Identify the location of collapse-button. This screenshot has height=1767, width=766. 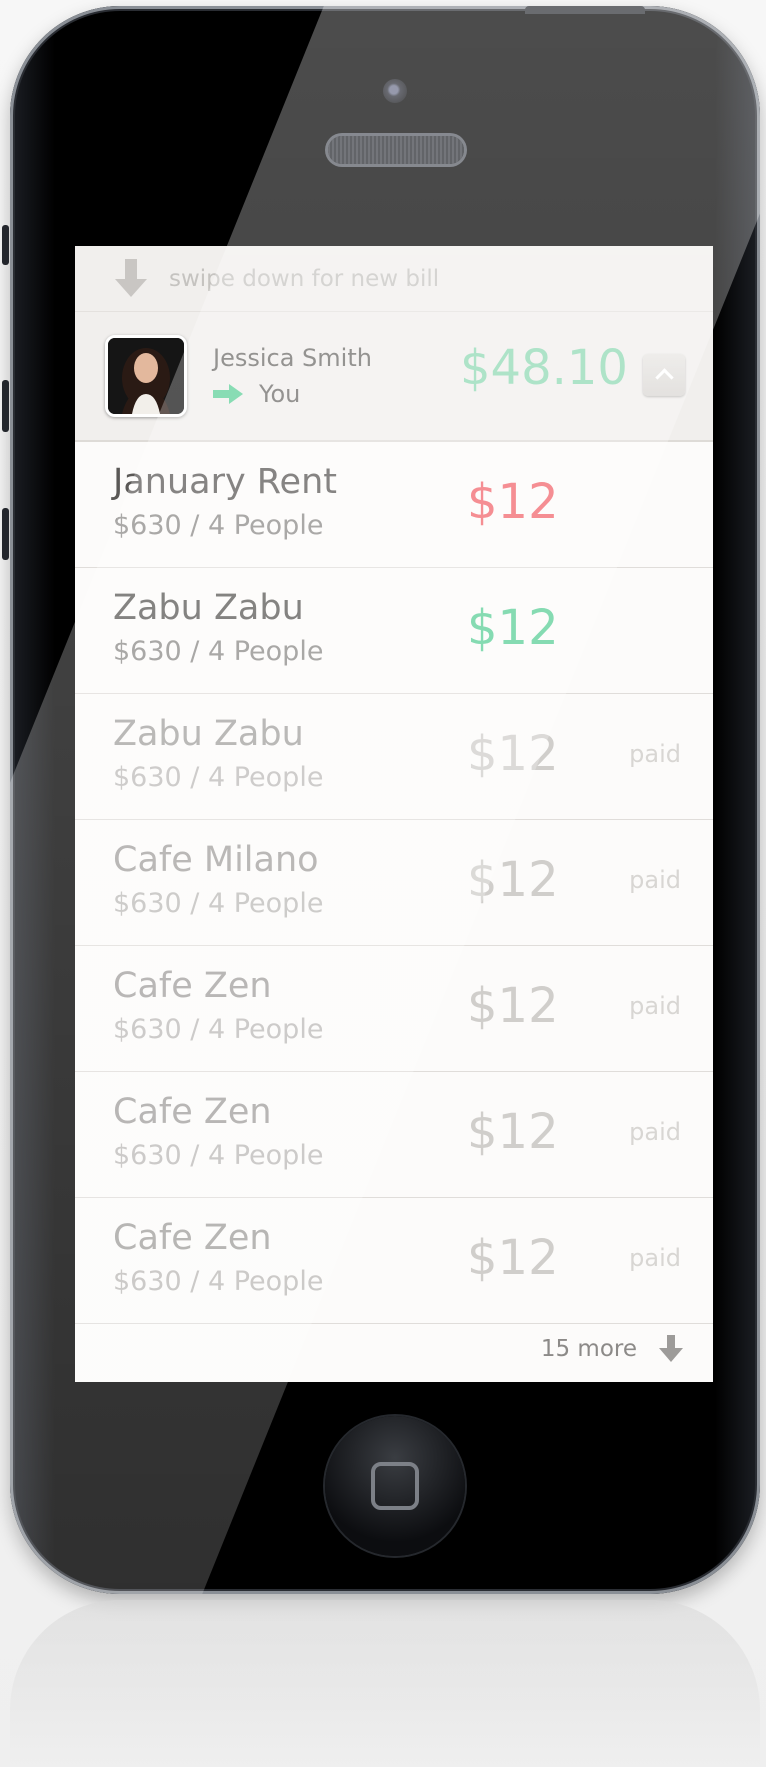
(664, 375).